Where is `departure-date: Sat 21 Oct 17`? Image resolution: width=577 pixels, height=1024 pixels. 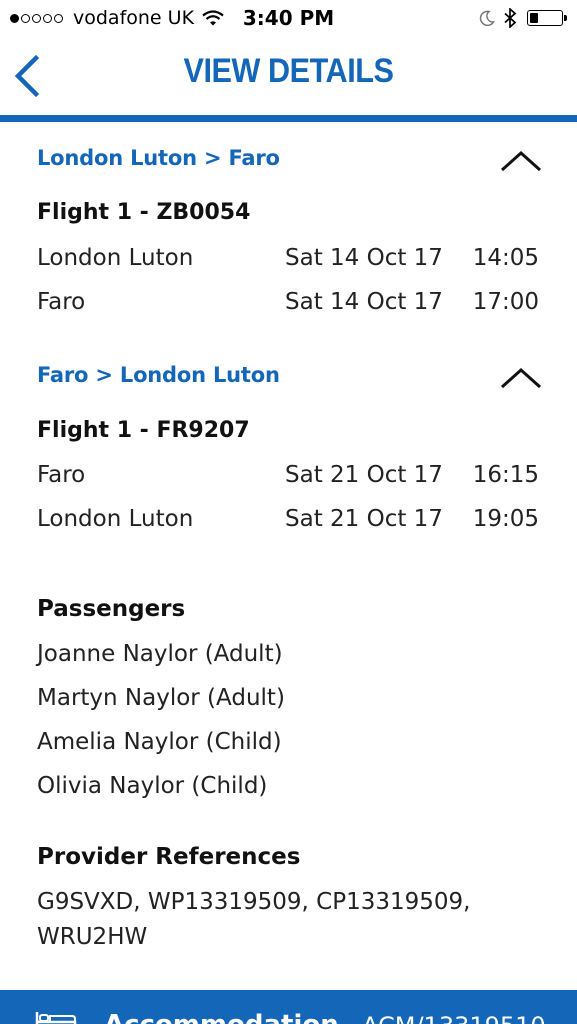 departure-date: Sat 21 Oct 17 is located at coordinates (364, 475).